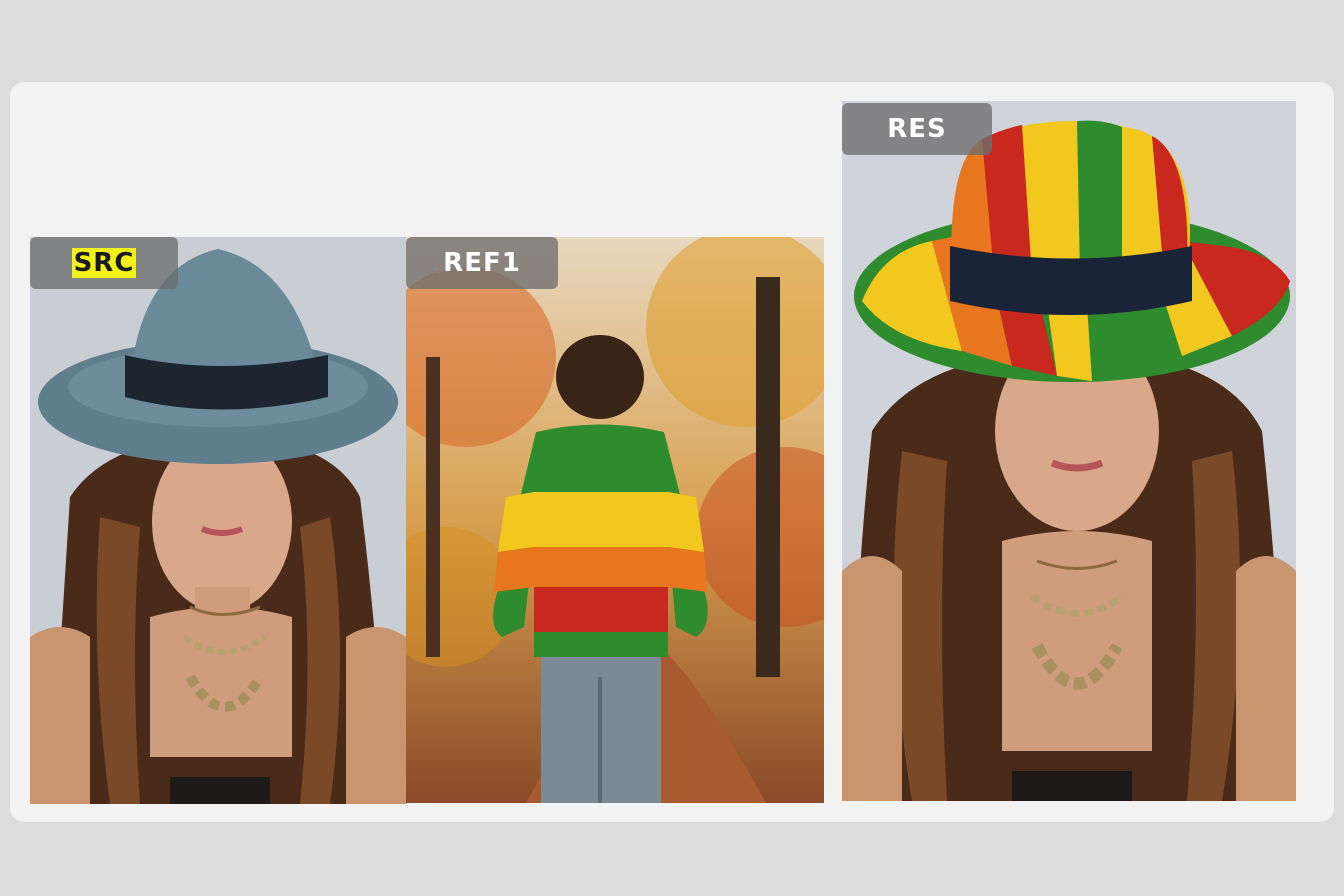 The image size is (1344, 896). I want to click on ref1-label-text: REF1, so click(482, 263).